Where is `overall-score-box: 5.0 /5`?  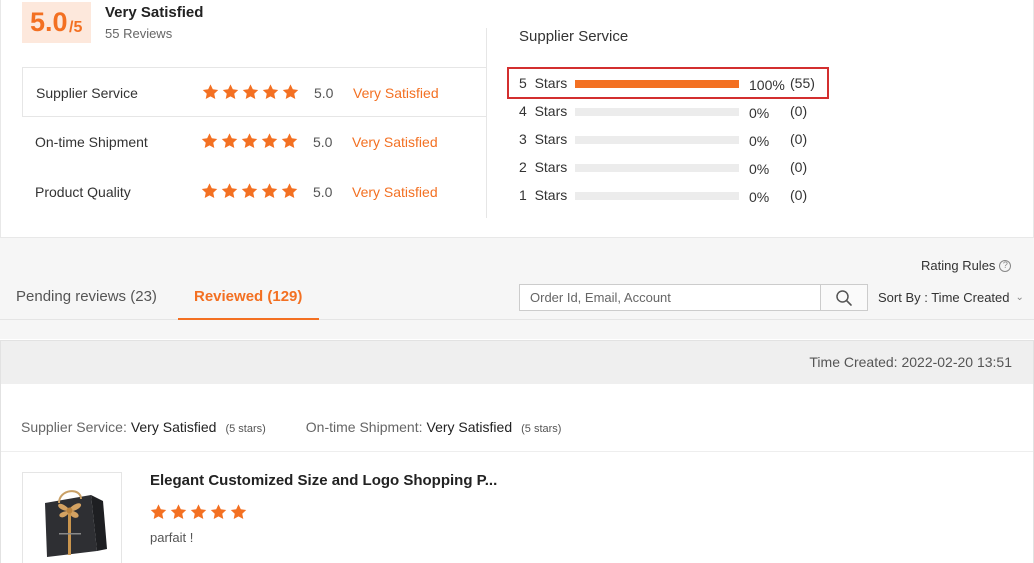
overall-score-box: 5.0 /5 is located at coordinates (56, 22).